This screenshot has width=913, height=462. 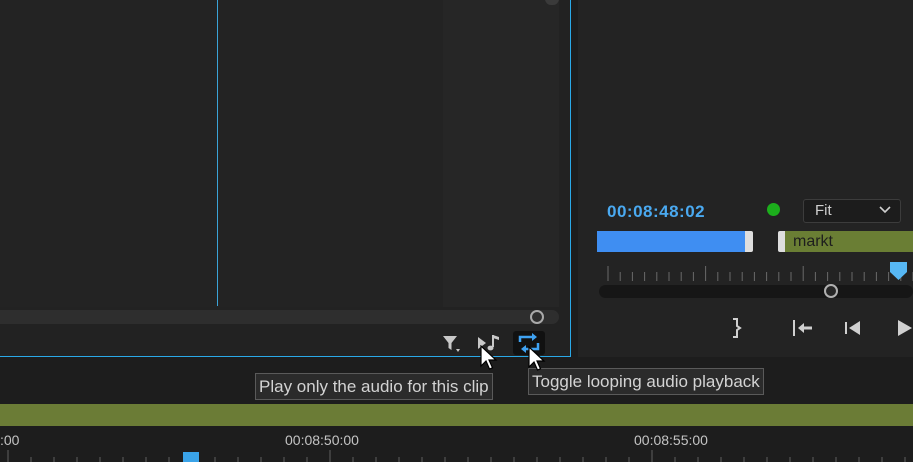 What do you see at coordinates (749, 241) in the screenshot?
I see `clip-end-handle` at bounding box center [749, 241].